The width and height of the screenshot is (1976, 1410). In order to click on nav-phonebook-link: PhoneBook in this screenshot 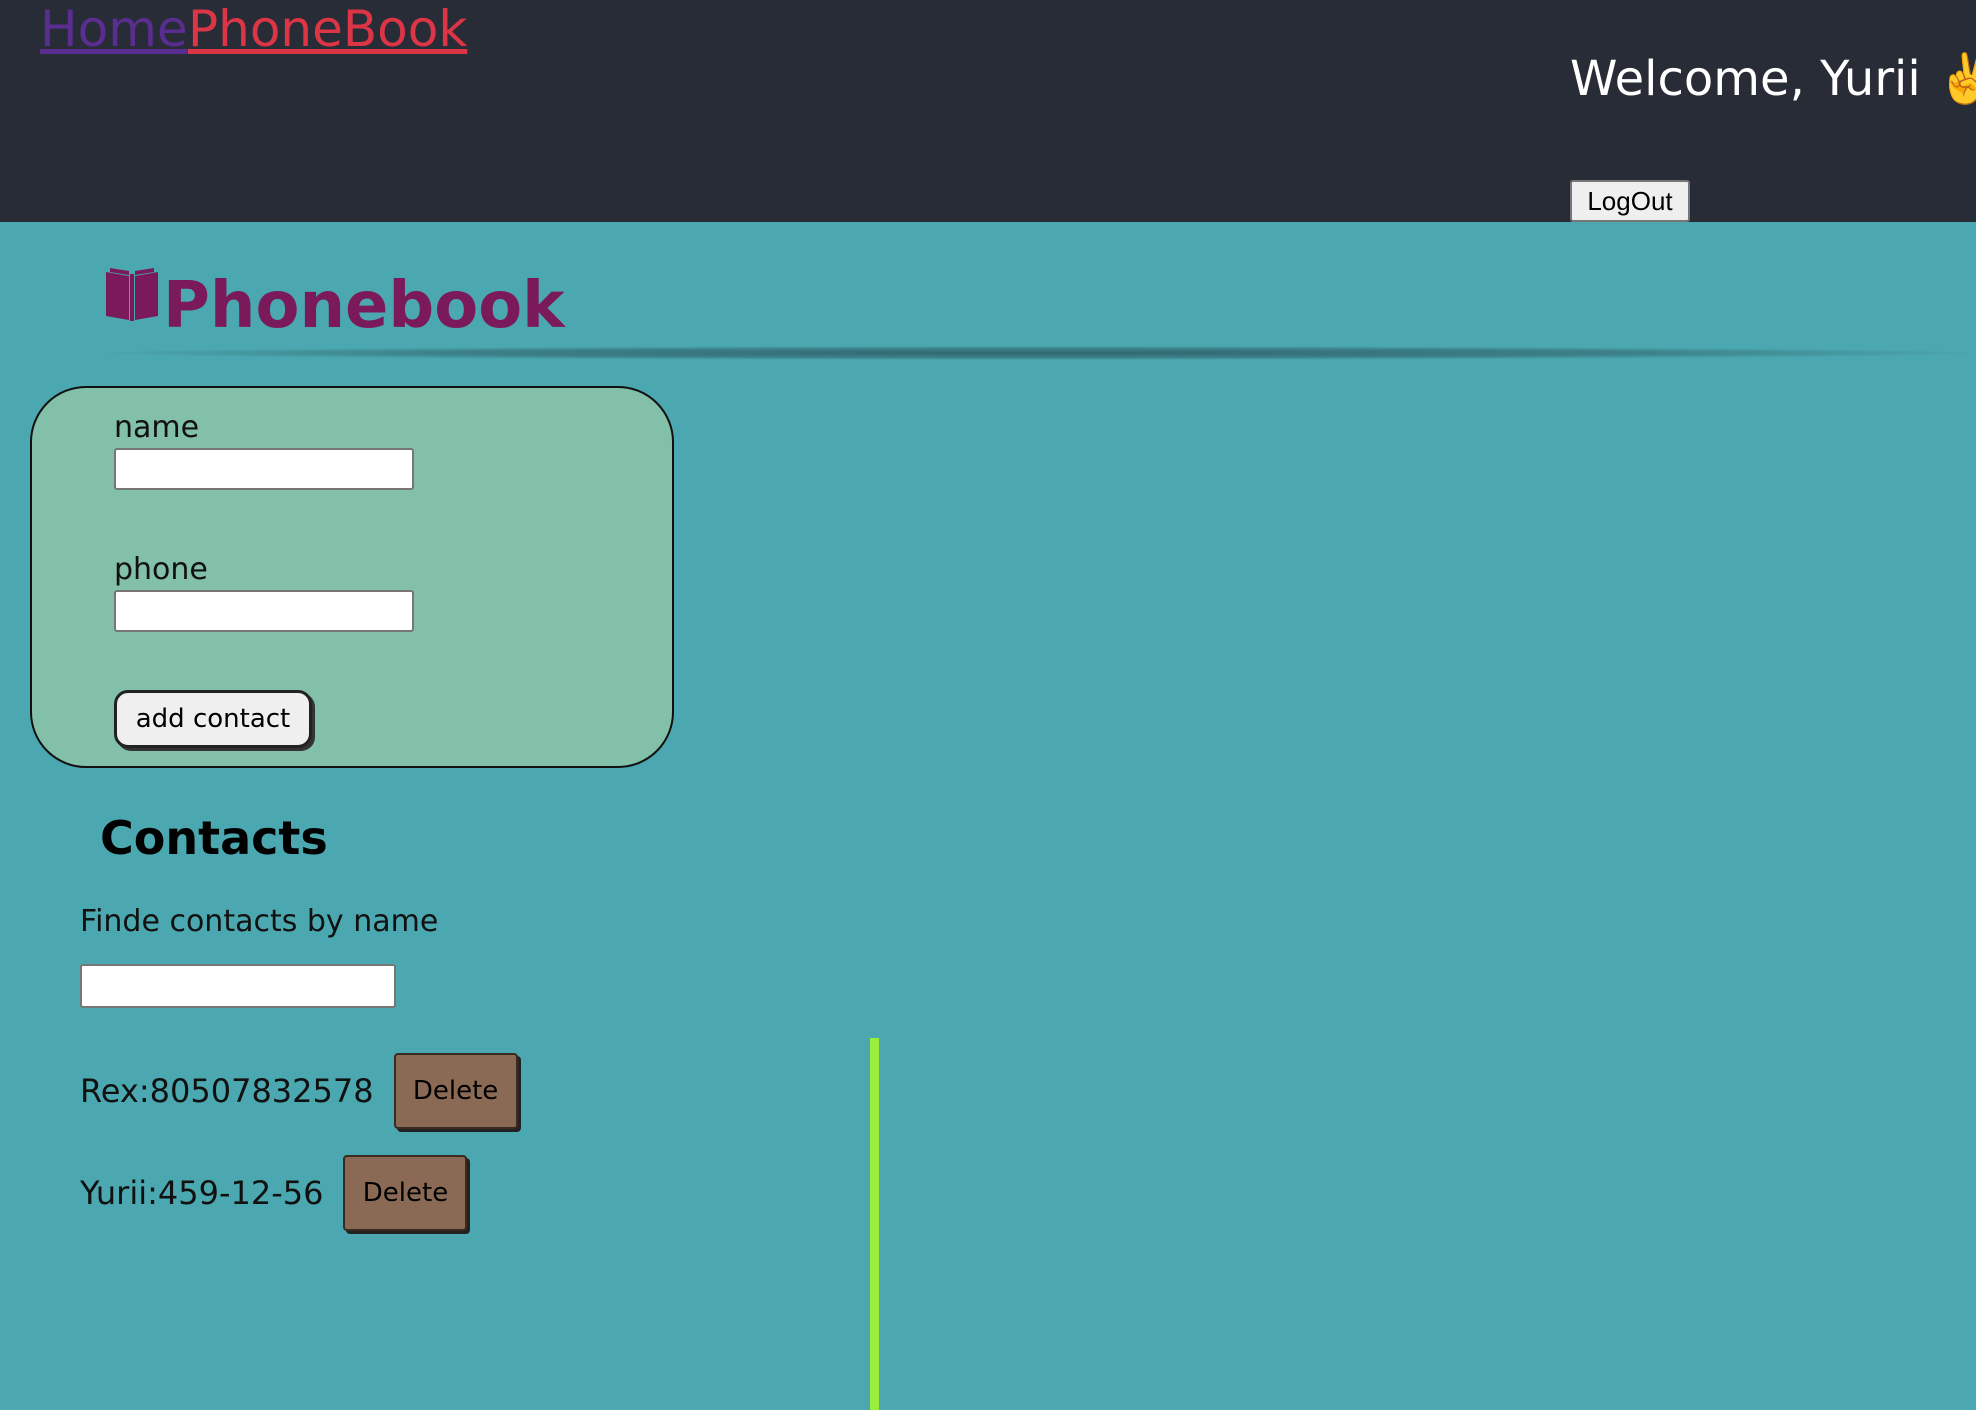, I will do `click(327, 29)`.